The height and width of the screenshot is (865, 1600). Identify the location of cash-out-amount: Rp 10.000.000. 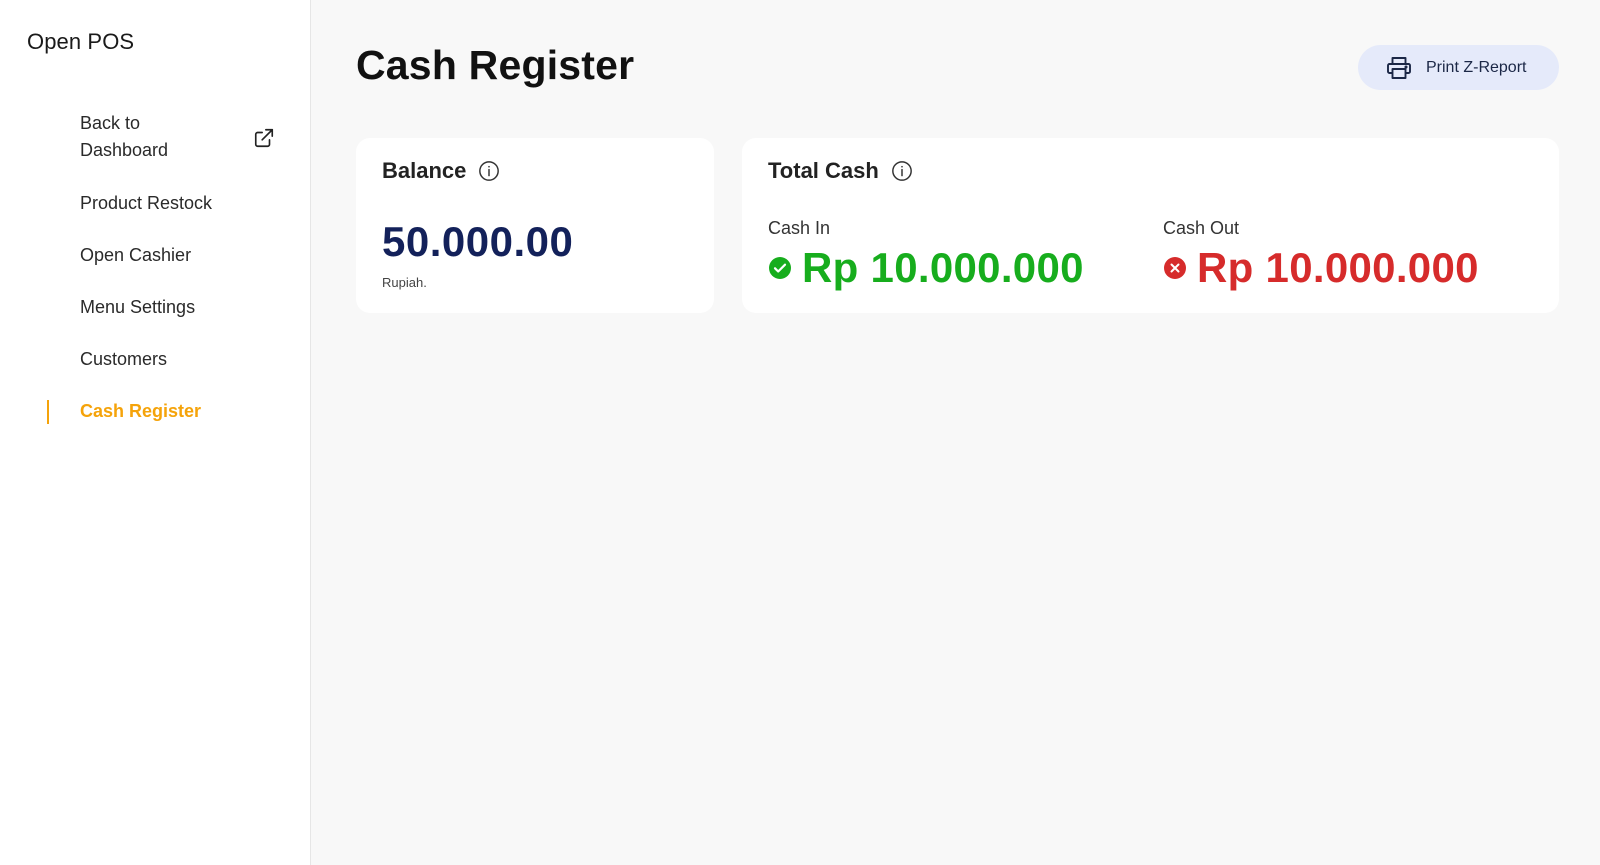
(1338, 267).